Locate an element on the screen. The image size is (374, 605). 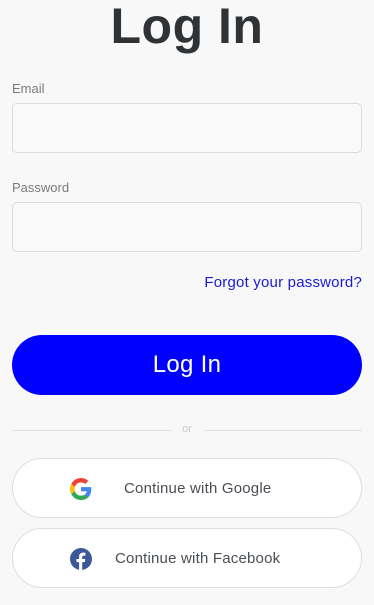
password-label: Password is located at coordinates (41, 187).